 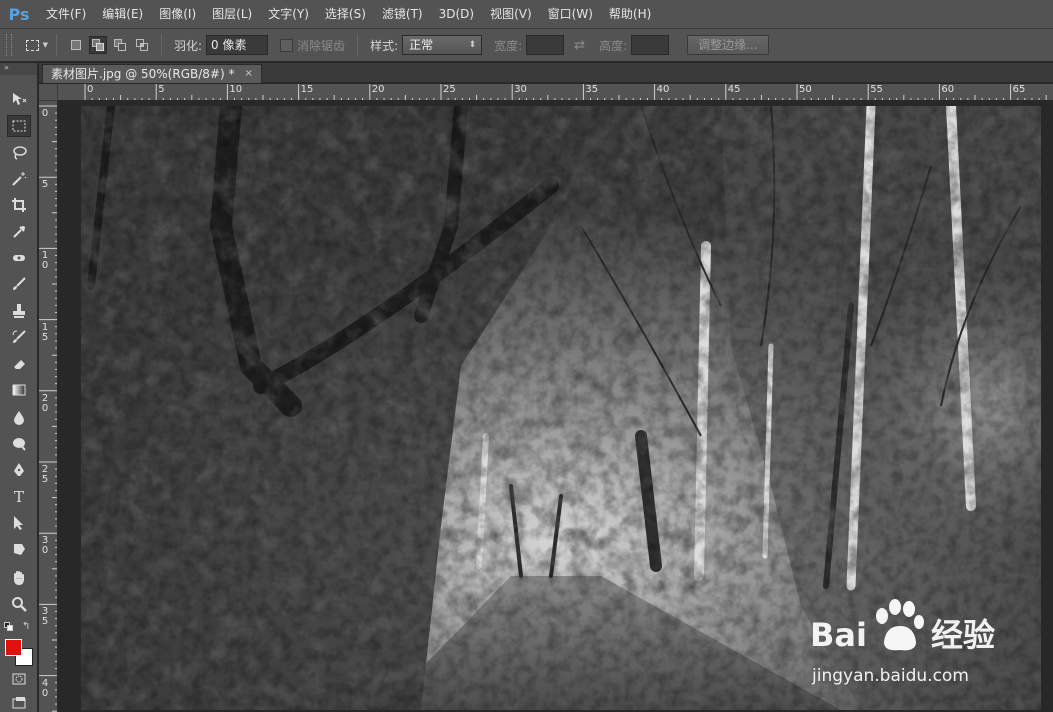 I want to click on add-selection-button, so click(x=98, y=45).